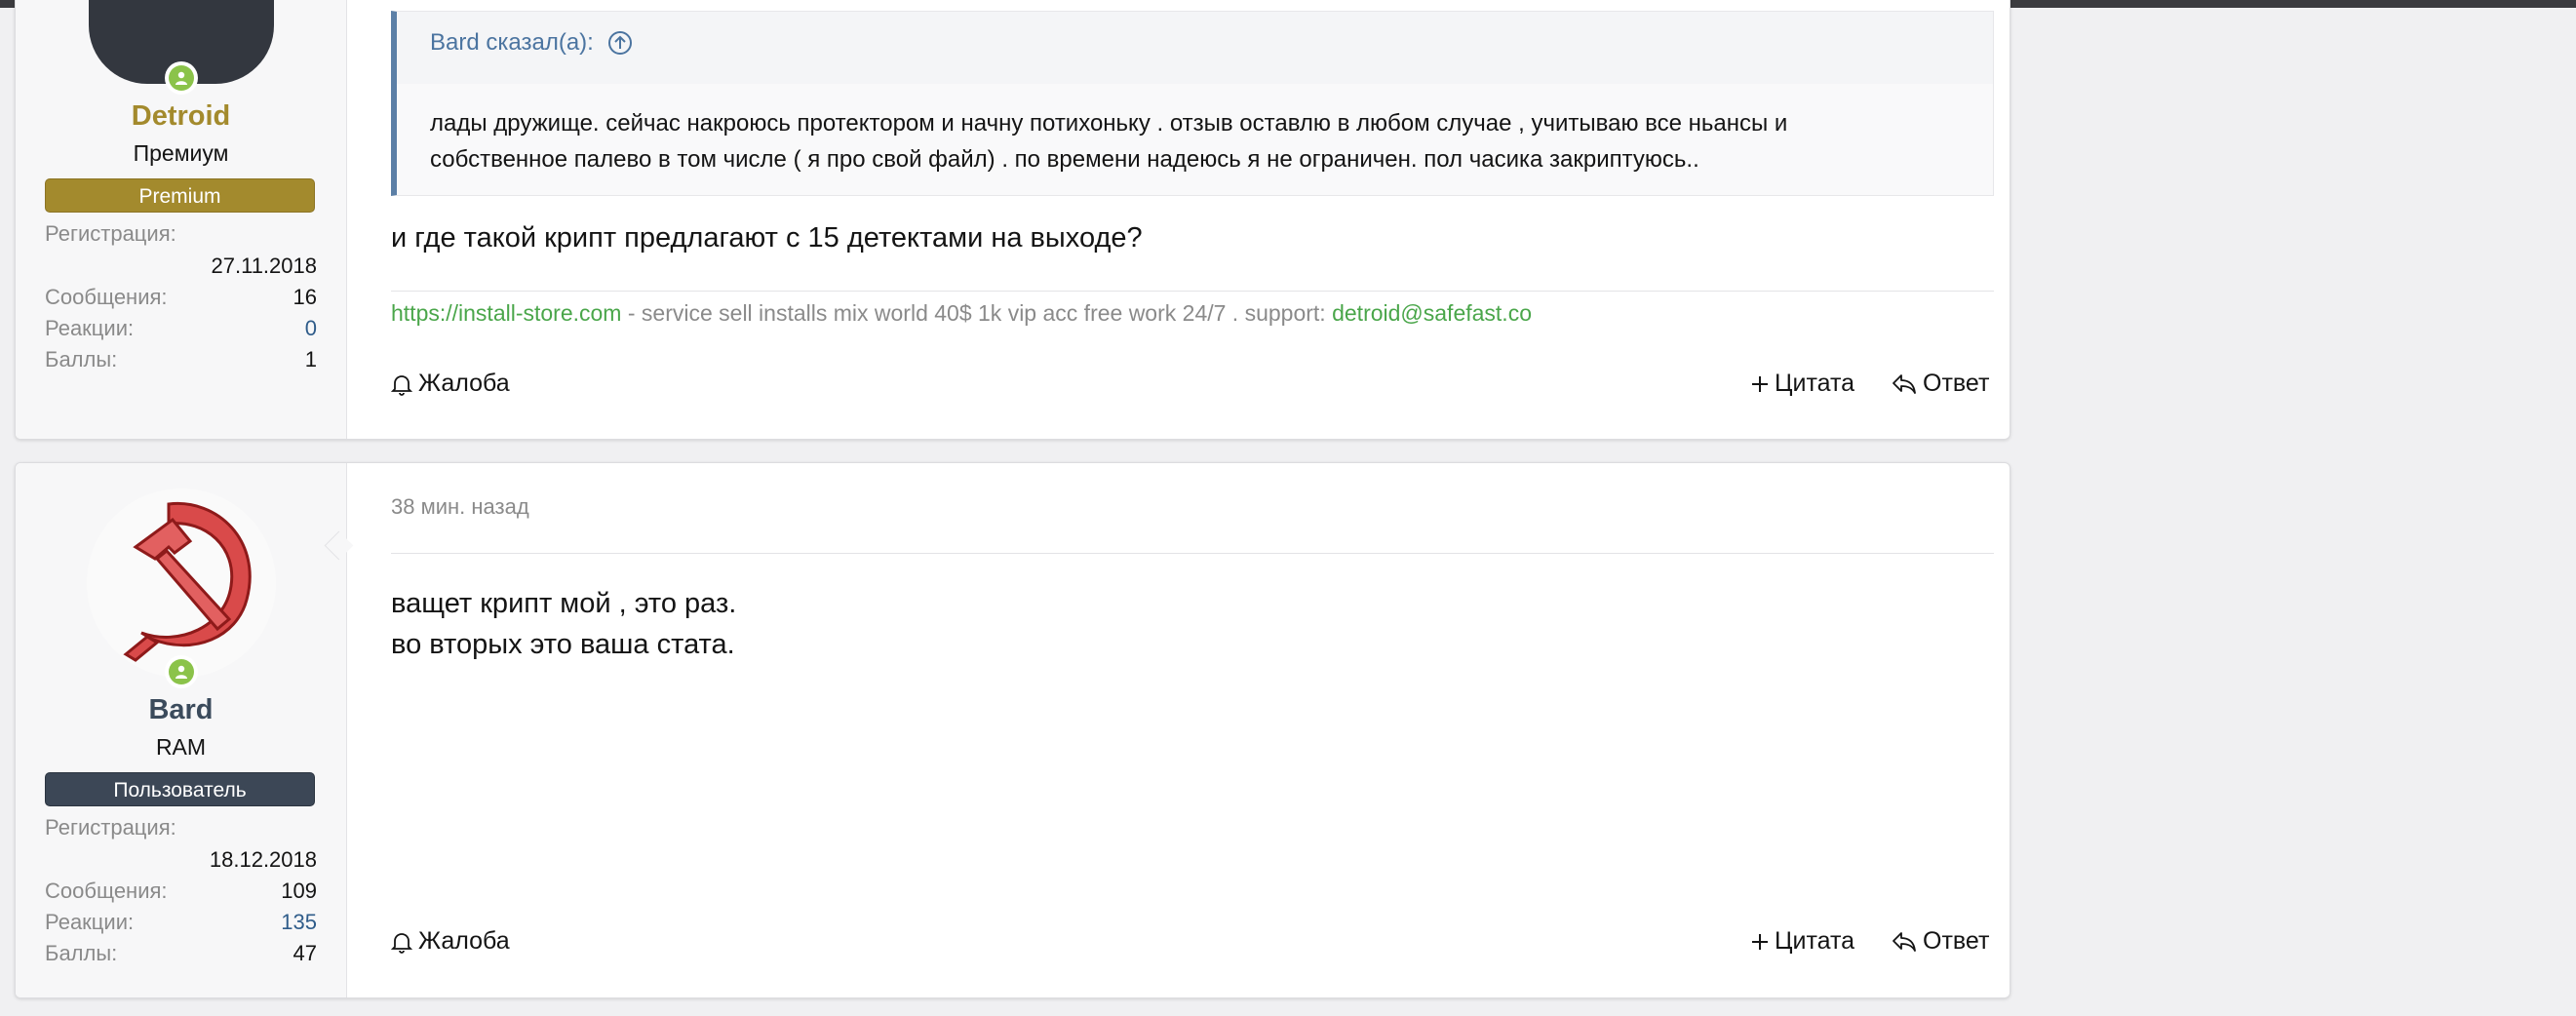 The image size is (2576, 1016). Describe the element at coordinates (620, 43) in the screenshot. I see `go-to-quote-icon` at that location.